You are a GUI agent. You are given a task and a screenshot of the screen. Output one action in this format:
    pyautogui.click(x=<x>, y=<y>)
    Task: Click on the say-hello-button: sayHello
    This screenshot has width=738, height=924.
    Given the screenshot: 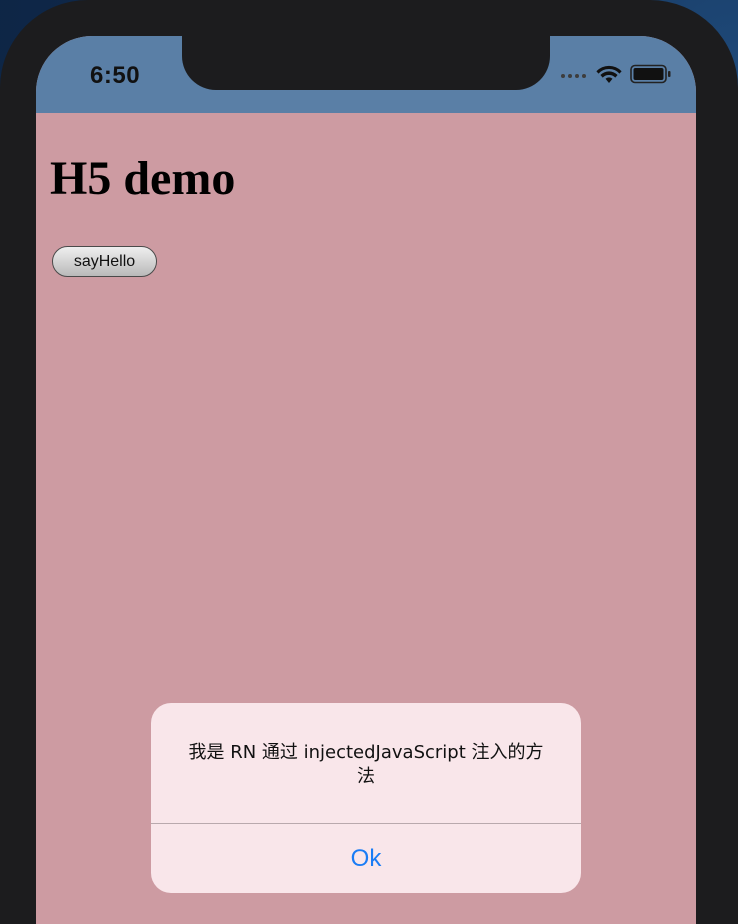 What is the action you would take?
    pyautogui.click(x=104, y=261)
    